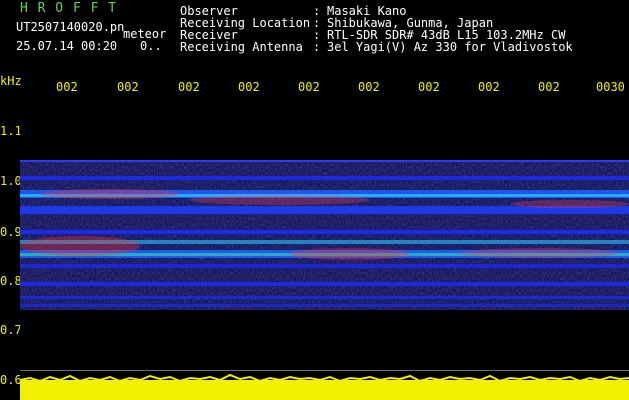 This screenshot has height=400, width=629. I want to click on antenna-label: Receiving Antenna, so click(241, 47).